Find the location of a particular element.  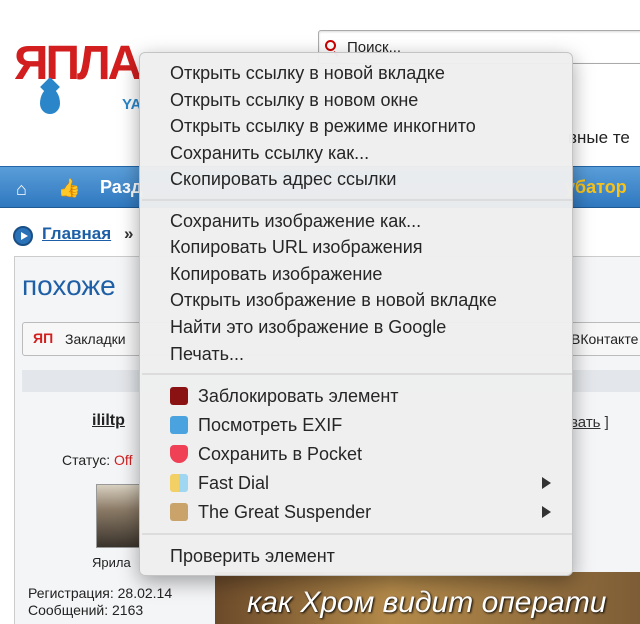

bookmarks-button: Закладки is located at coordinates (95, 339).